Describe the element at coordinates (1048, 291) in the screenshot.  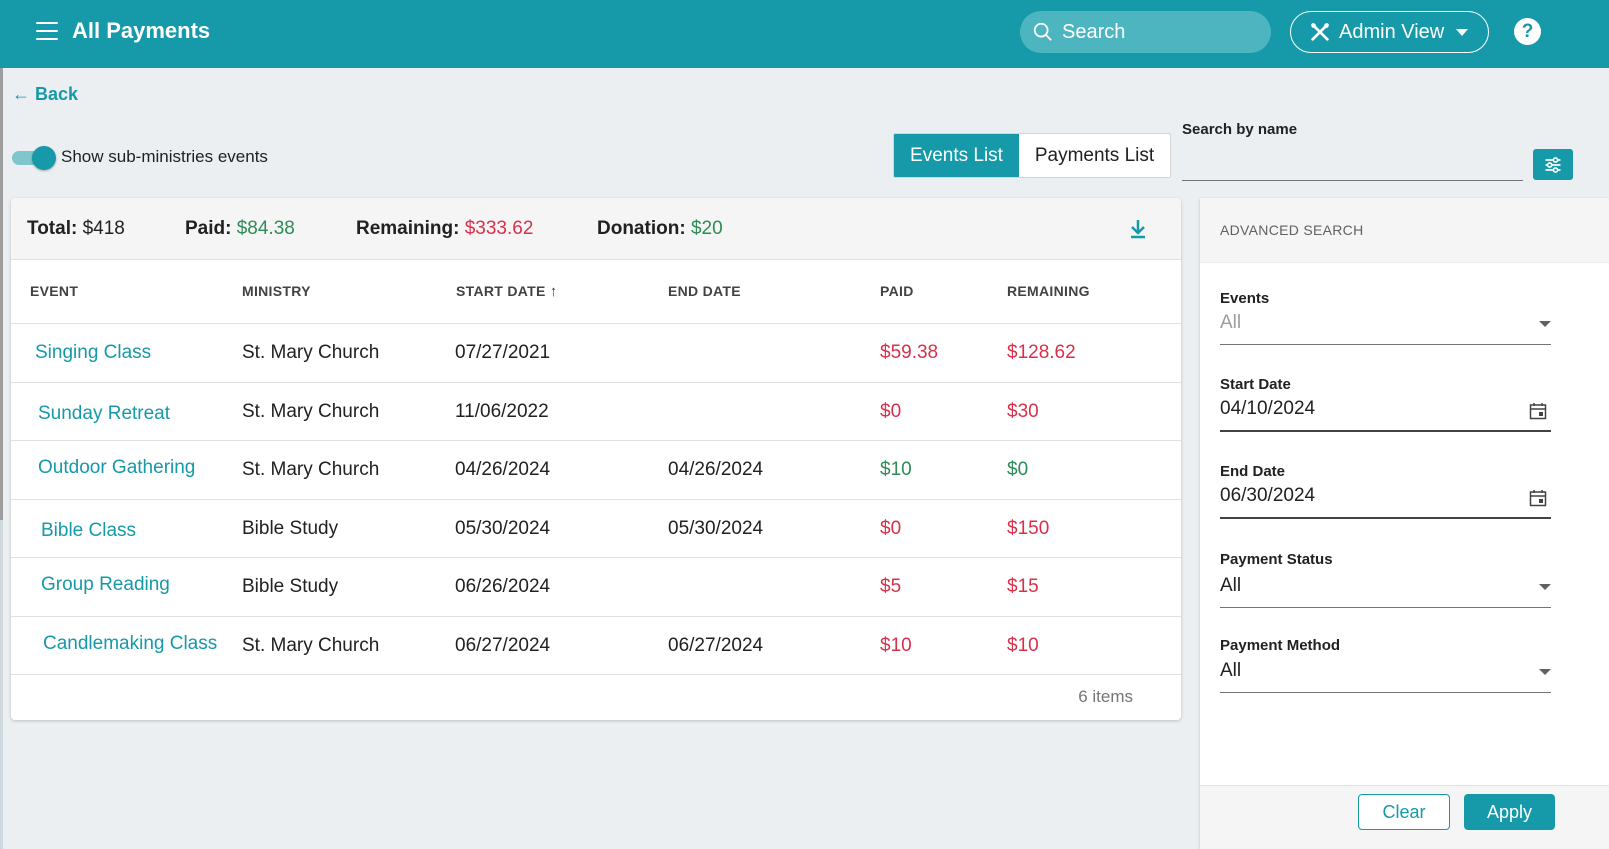
I see `col-remaining: REMAINING` at that location.